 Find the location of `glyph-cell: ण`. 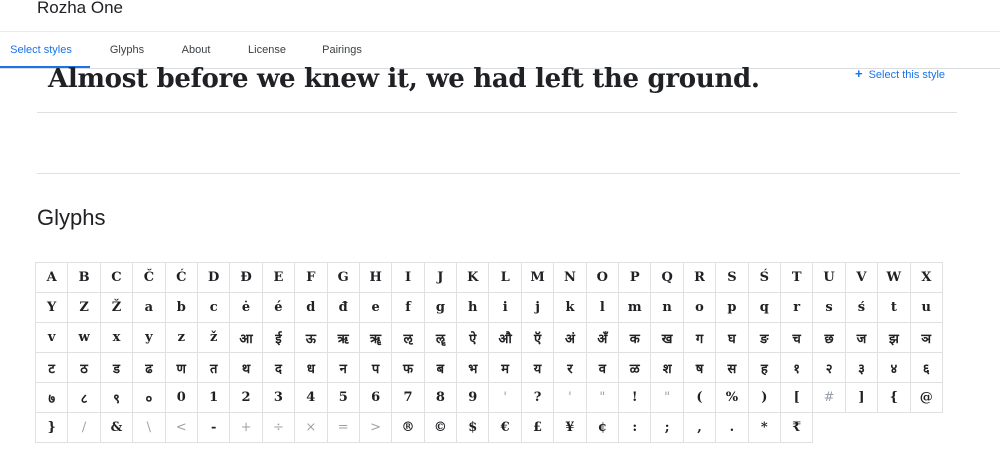

glyph-cell: ण is located at coordinates (181, 368).